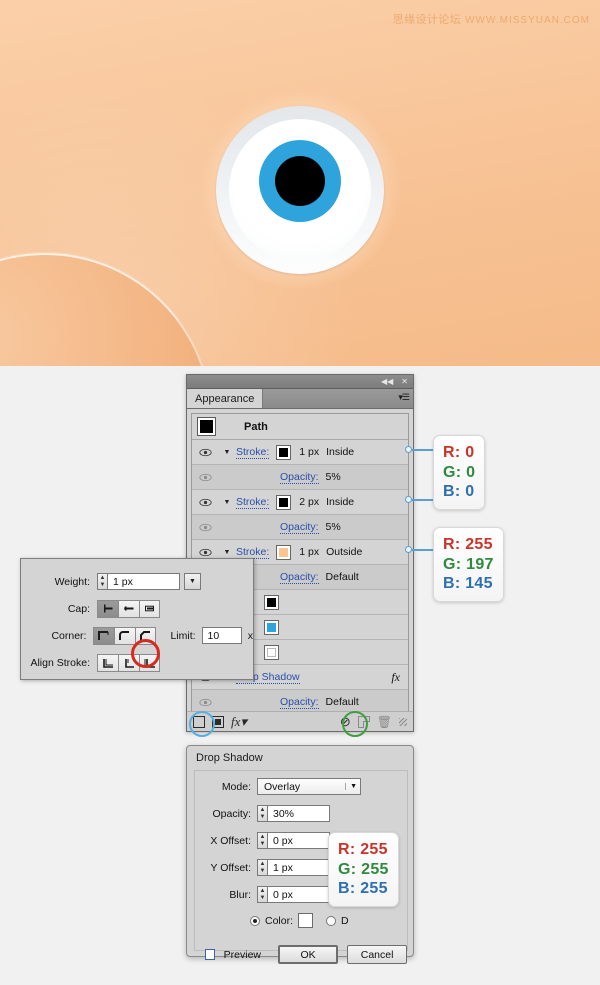 Image resolution: width=600 pixels, height=985 pixels. Describe the element at coordinates (459, 492) in the screenshot. I see `rgb-b-value: B: 0` at that location.